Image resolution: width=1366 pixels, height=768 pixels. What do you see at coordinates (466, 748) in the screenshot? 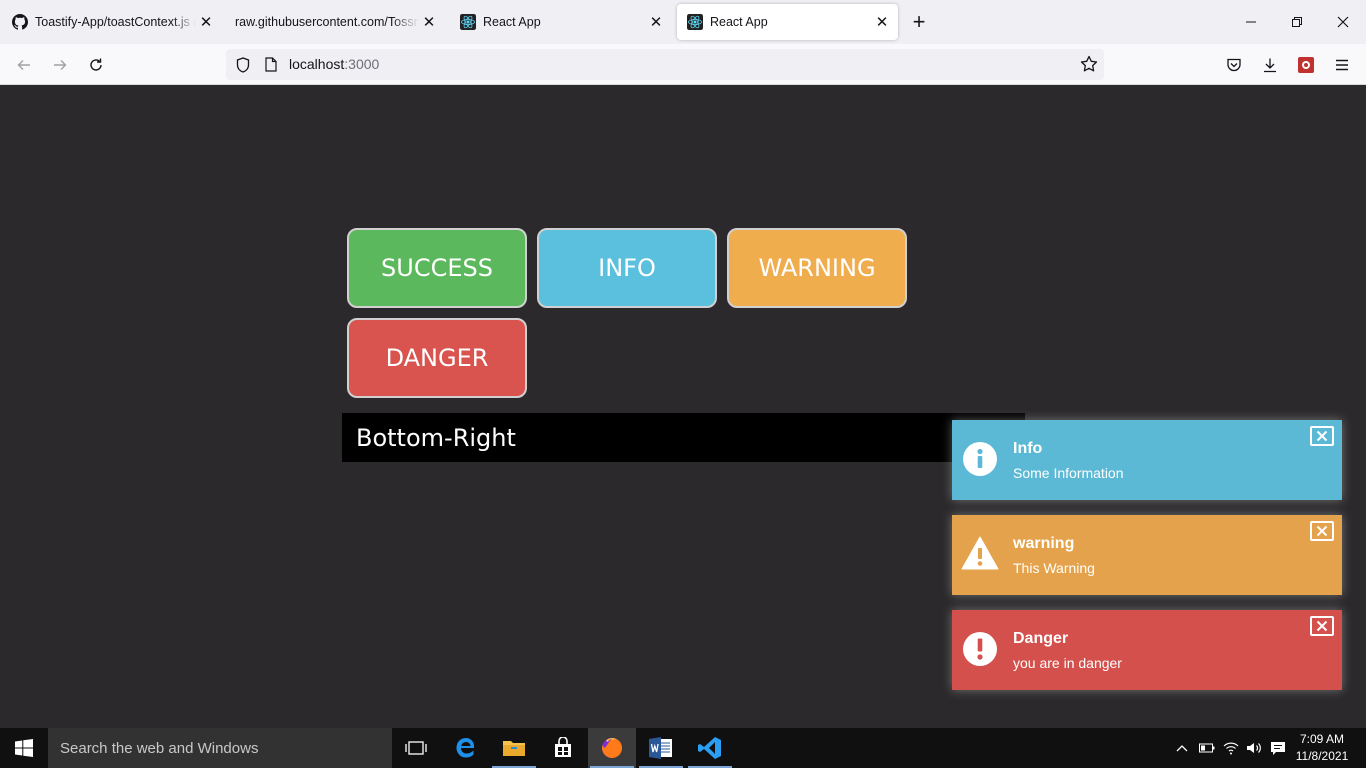
I see `edge-icon` at bounding box center [466, 748].